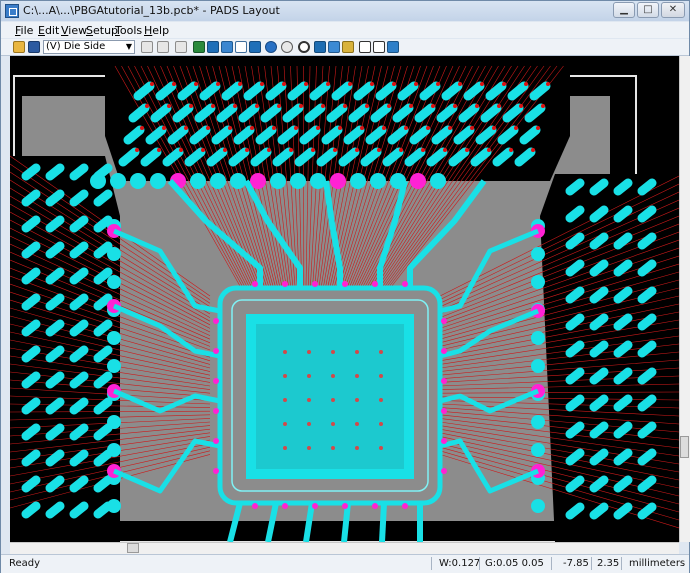 Image resolution: width=690 pixels, height=573 pixels. I want to click on help-icon, so click(287, 47).